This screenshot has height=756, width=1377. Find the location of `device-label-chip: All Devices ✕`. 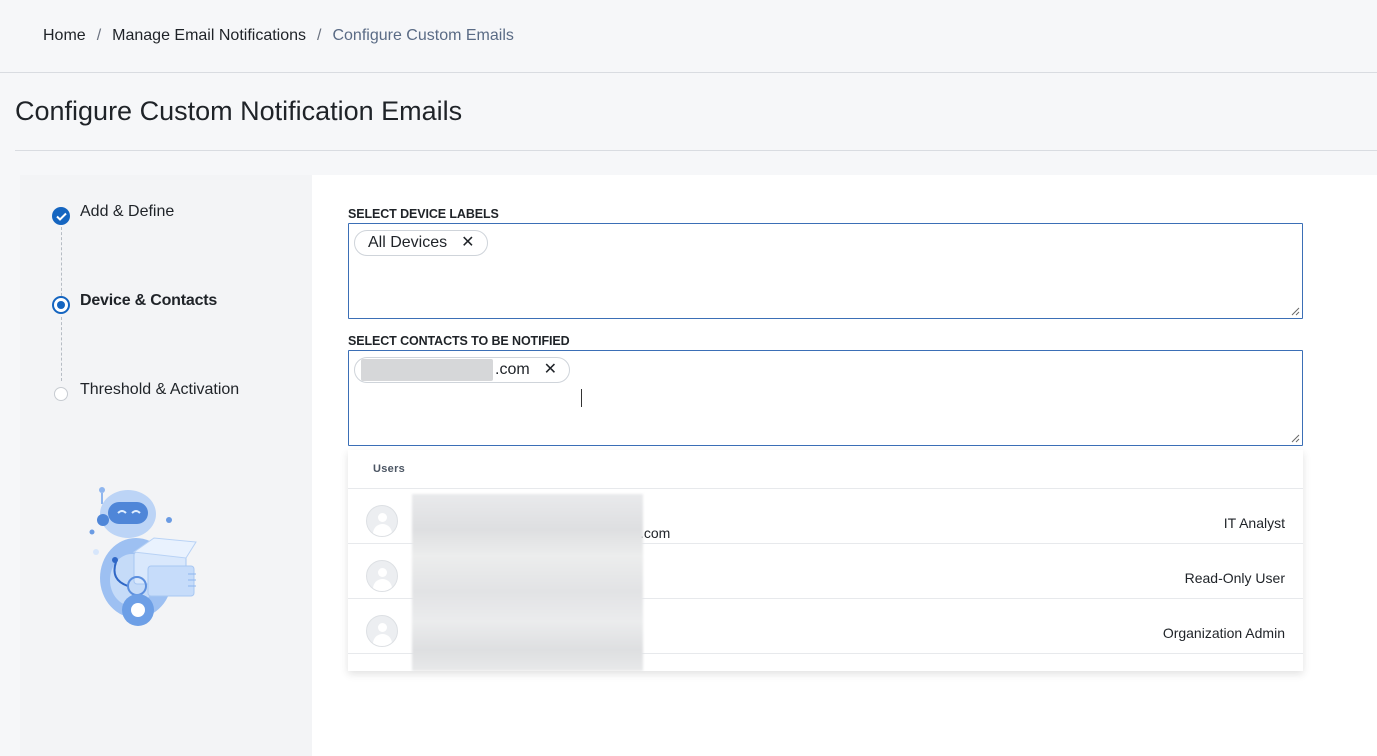

device-label-chip: All Devices ✕ is located at coordinates (421, 243).